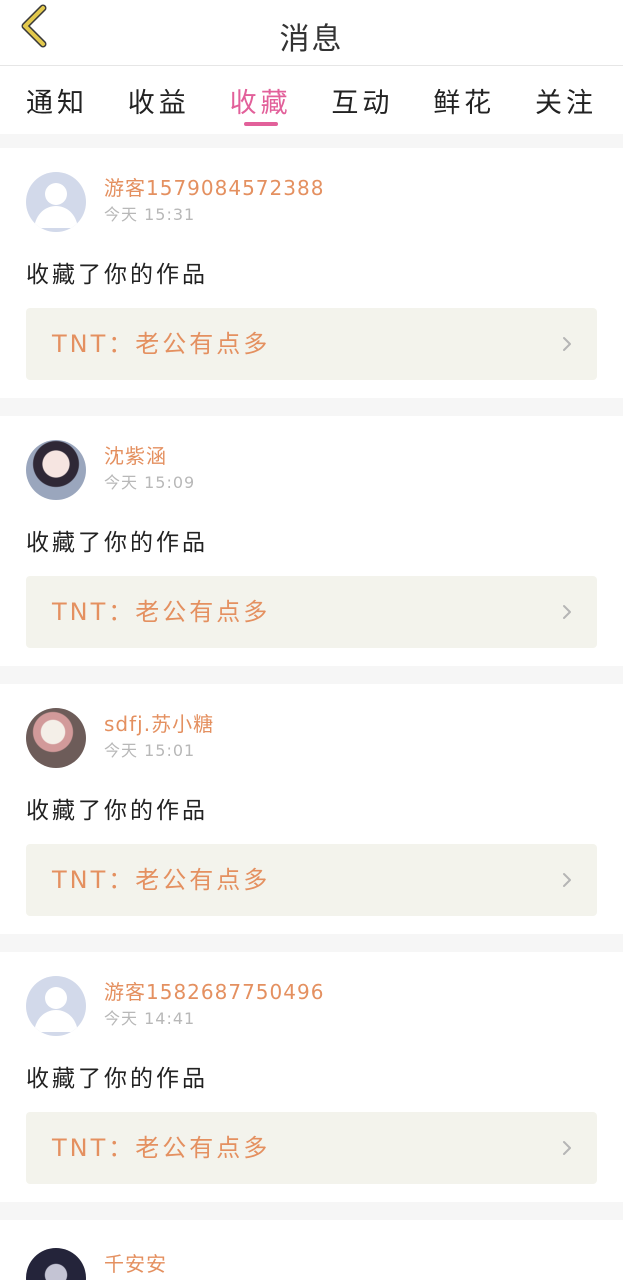  I want to click on tab-interactions: 互动, so click(362, 100).